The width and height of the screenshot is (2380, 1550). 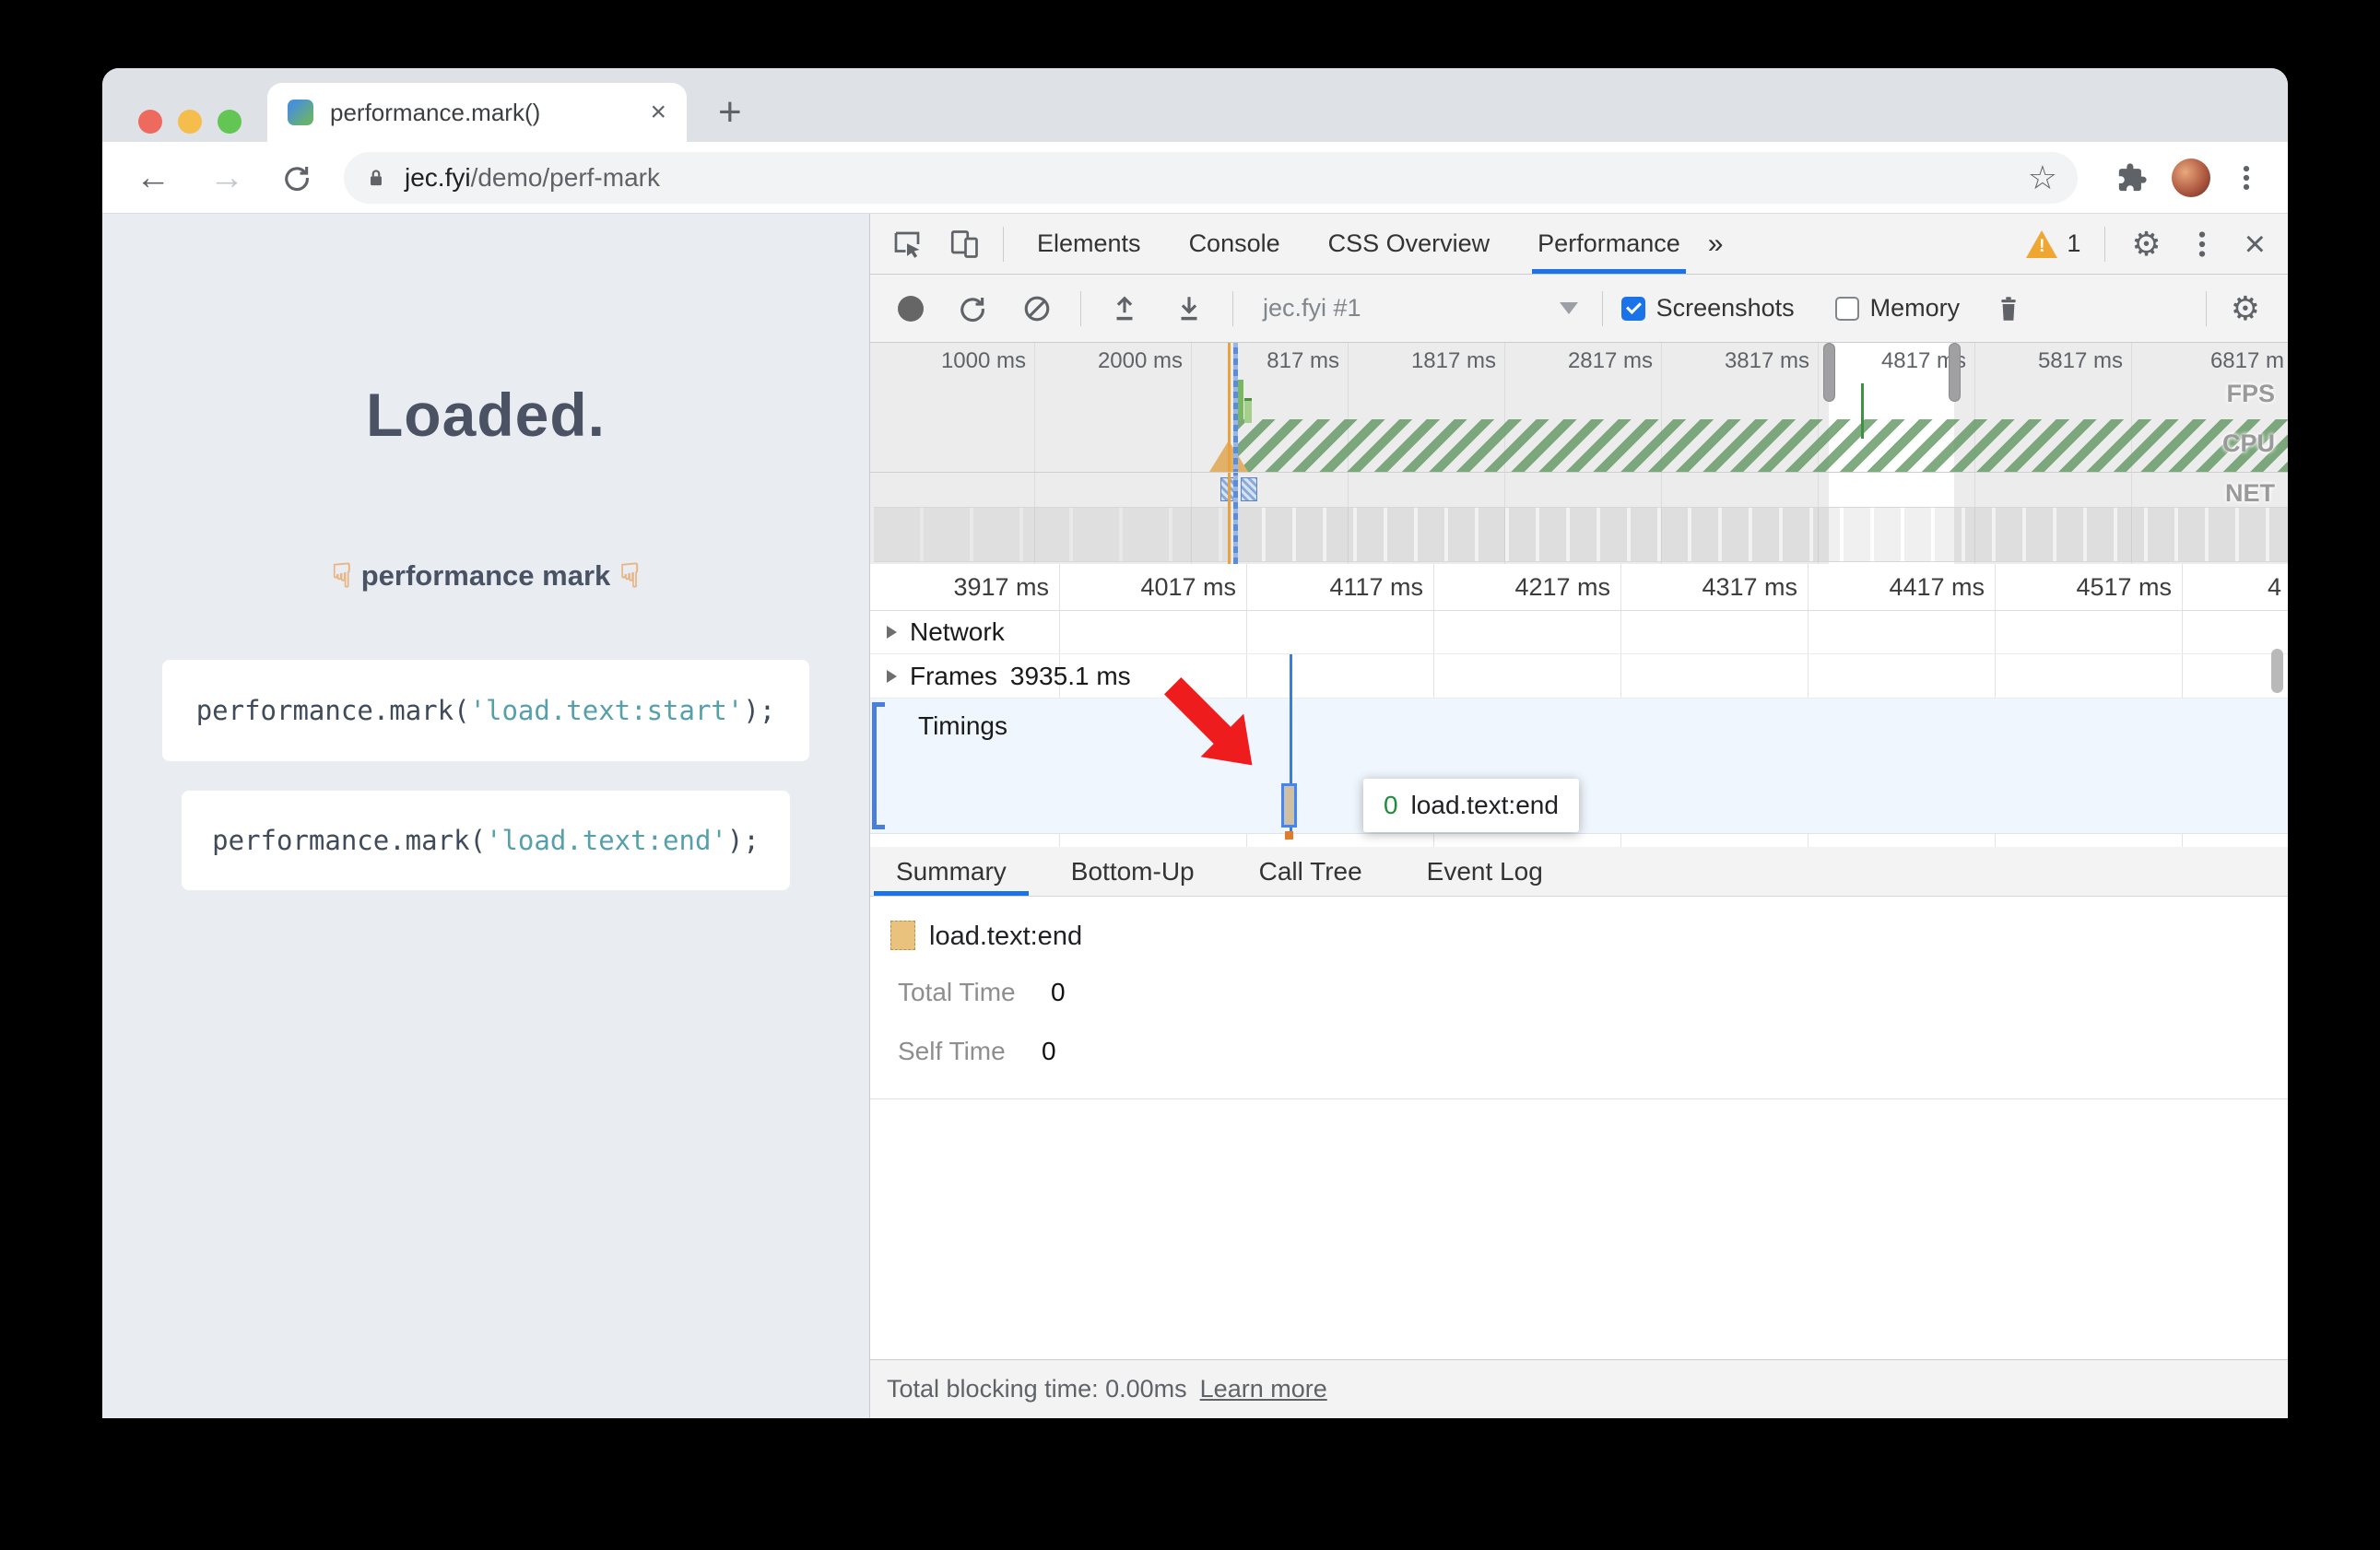 I want to click on frames-track-label: Frames, so click(x=953, y=675).